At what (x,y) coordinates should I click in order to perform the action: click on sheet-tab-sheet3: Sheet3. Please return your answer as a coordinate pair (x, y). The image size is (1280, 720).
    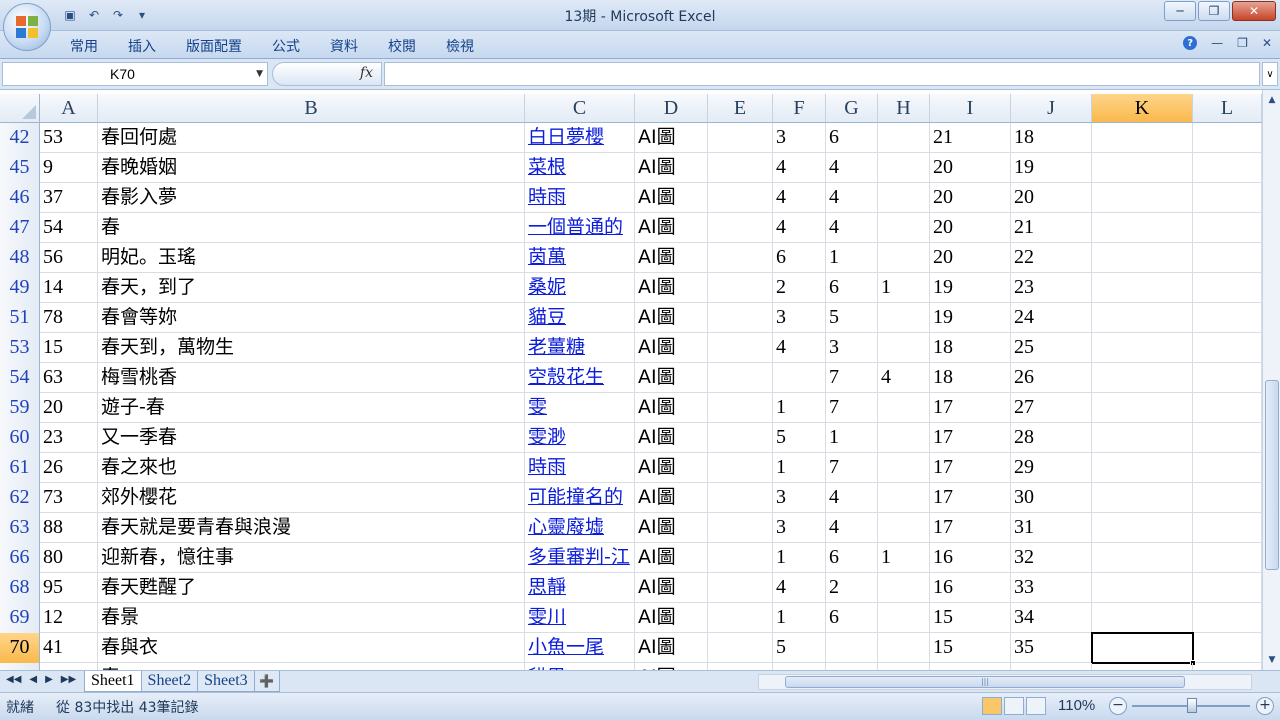
    Looking at the image, I should click on (226, 681).